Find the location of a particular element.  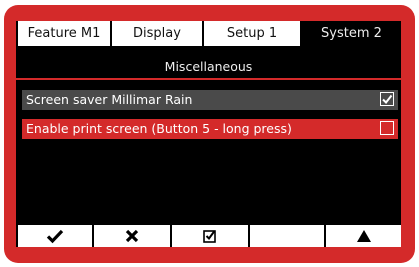

tab-bar: Feature M1 Display Setup 1 System 2 is located at coordinates (208, 34).